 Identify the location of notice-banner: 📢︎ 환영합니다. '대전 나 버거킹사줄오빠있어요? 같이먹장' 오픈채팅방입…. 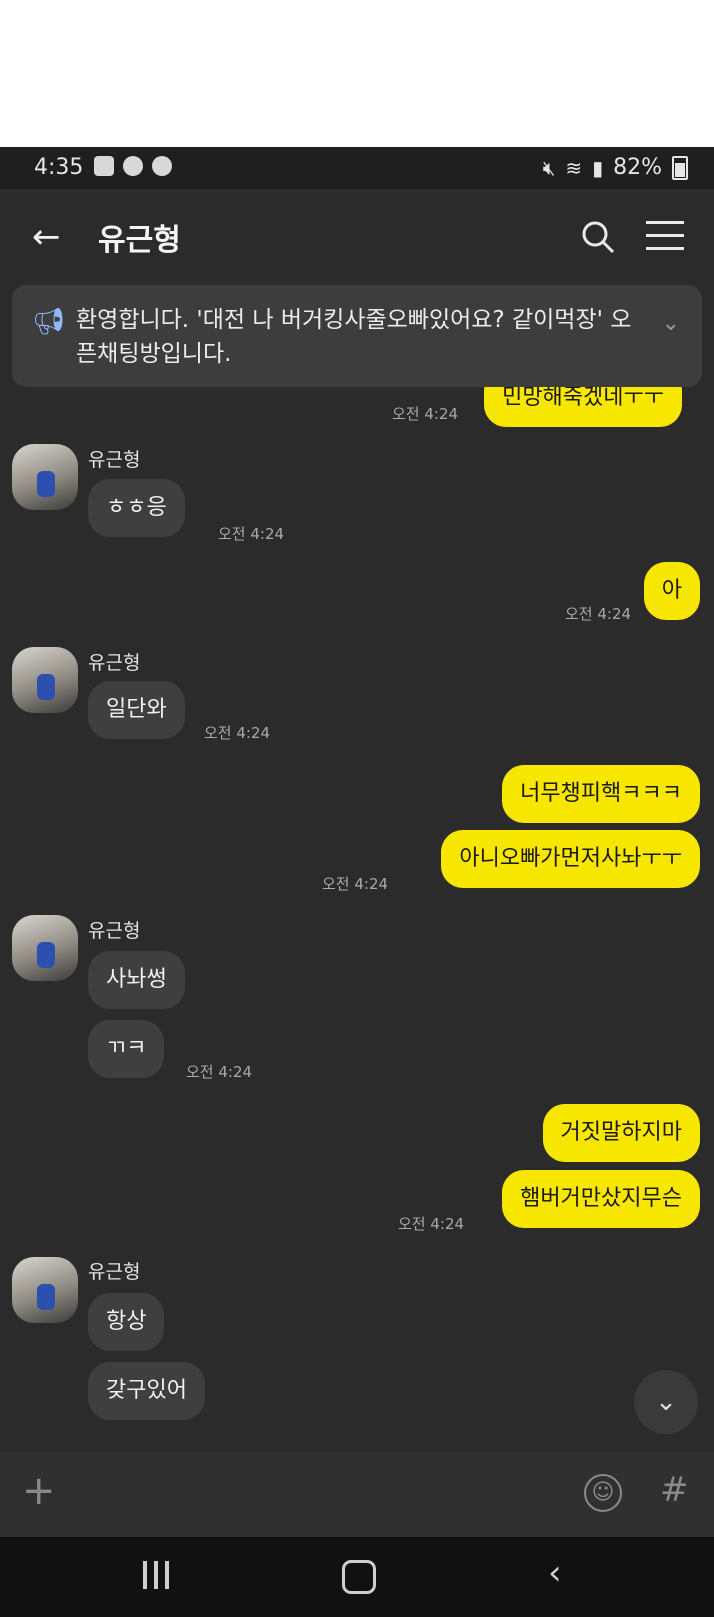
(357, 336).